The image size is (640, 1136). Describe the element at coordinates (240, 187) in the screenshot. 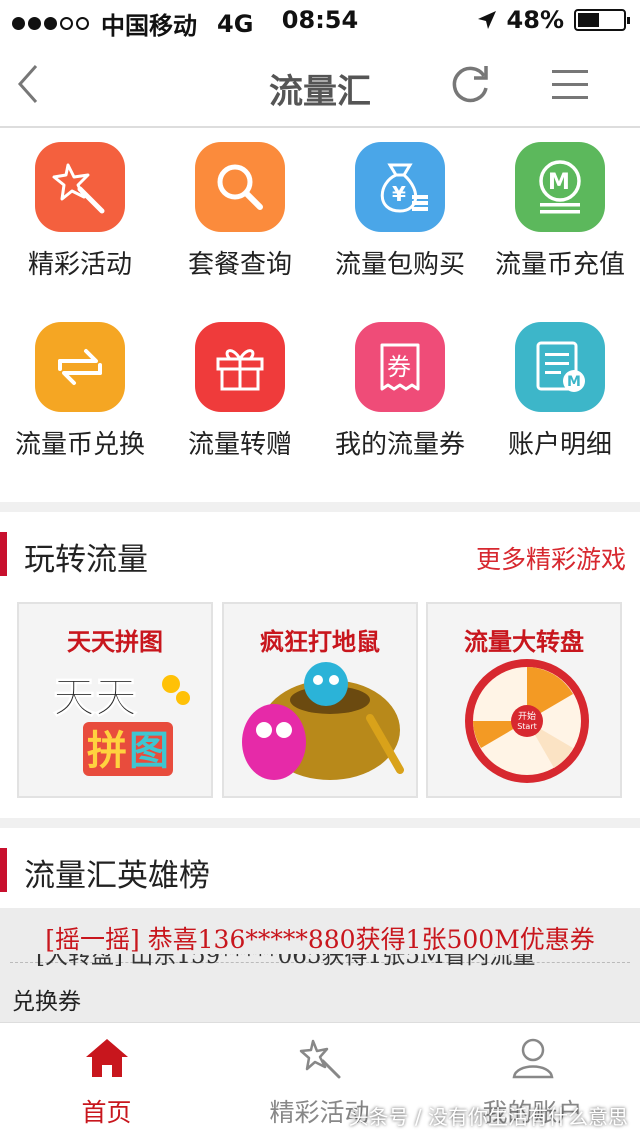

I see `search-icon` at that location.